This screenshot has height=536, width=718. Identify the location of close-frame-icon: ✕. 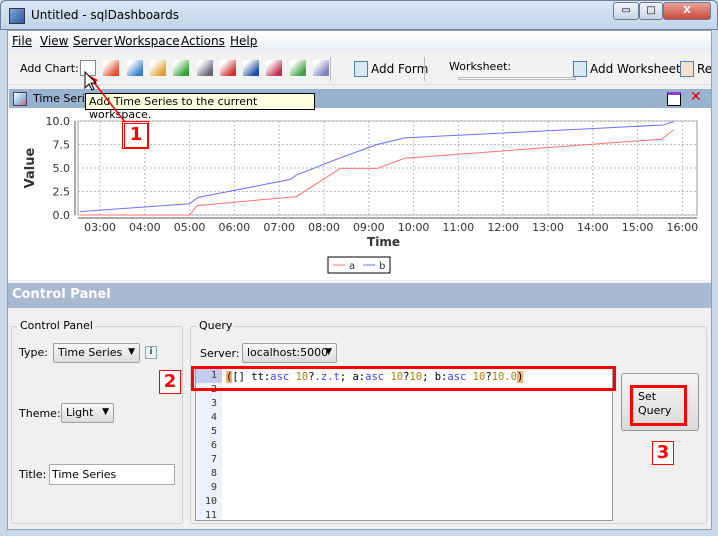
(696, 97).